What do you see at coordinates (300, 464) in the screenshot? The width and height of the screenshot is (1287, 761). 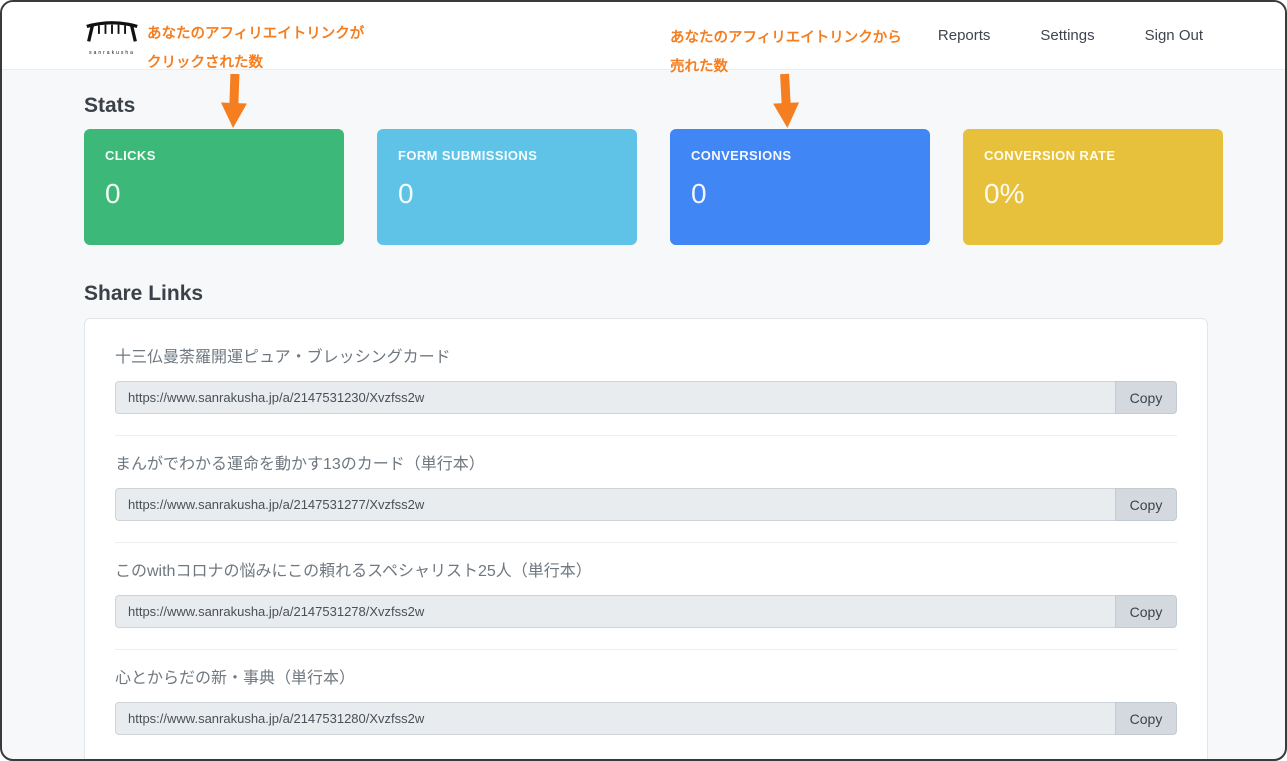 I see `share-link-title: まんがでわかる運命を動かす13のカード（単行本）` at bounding box center [300, 464].